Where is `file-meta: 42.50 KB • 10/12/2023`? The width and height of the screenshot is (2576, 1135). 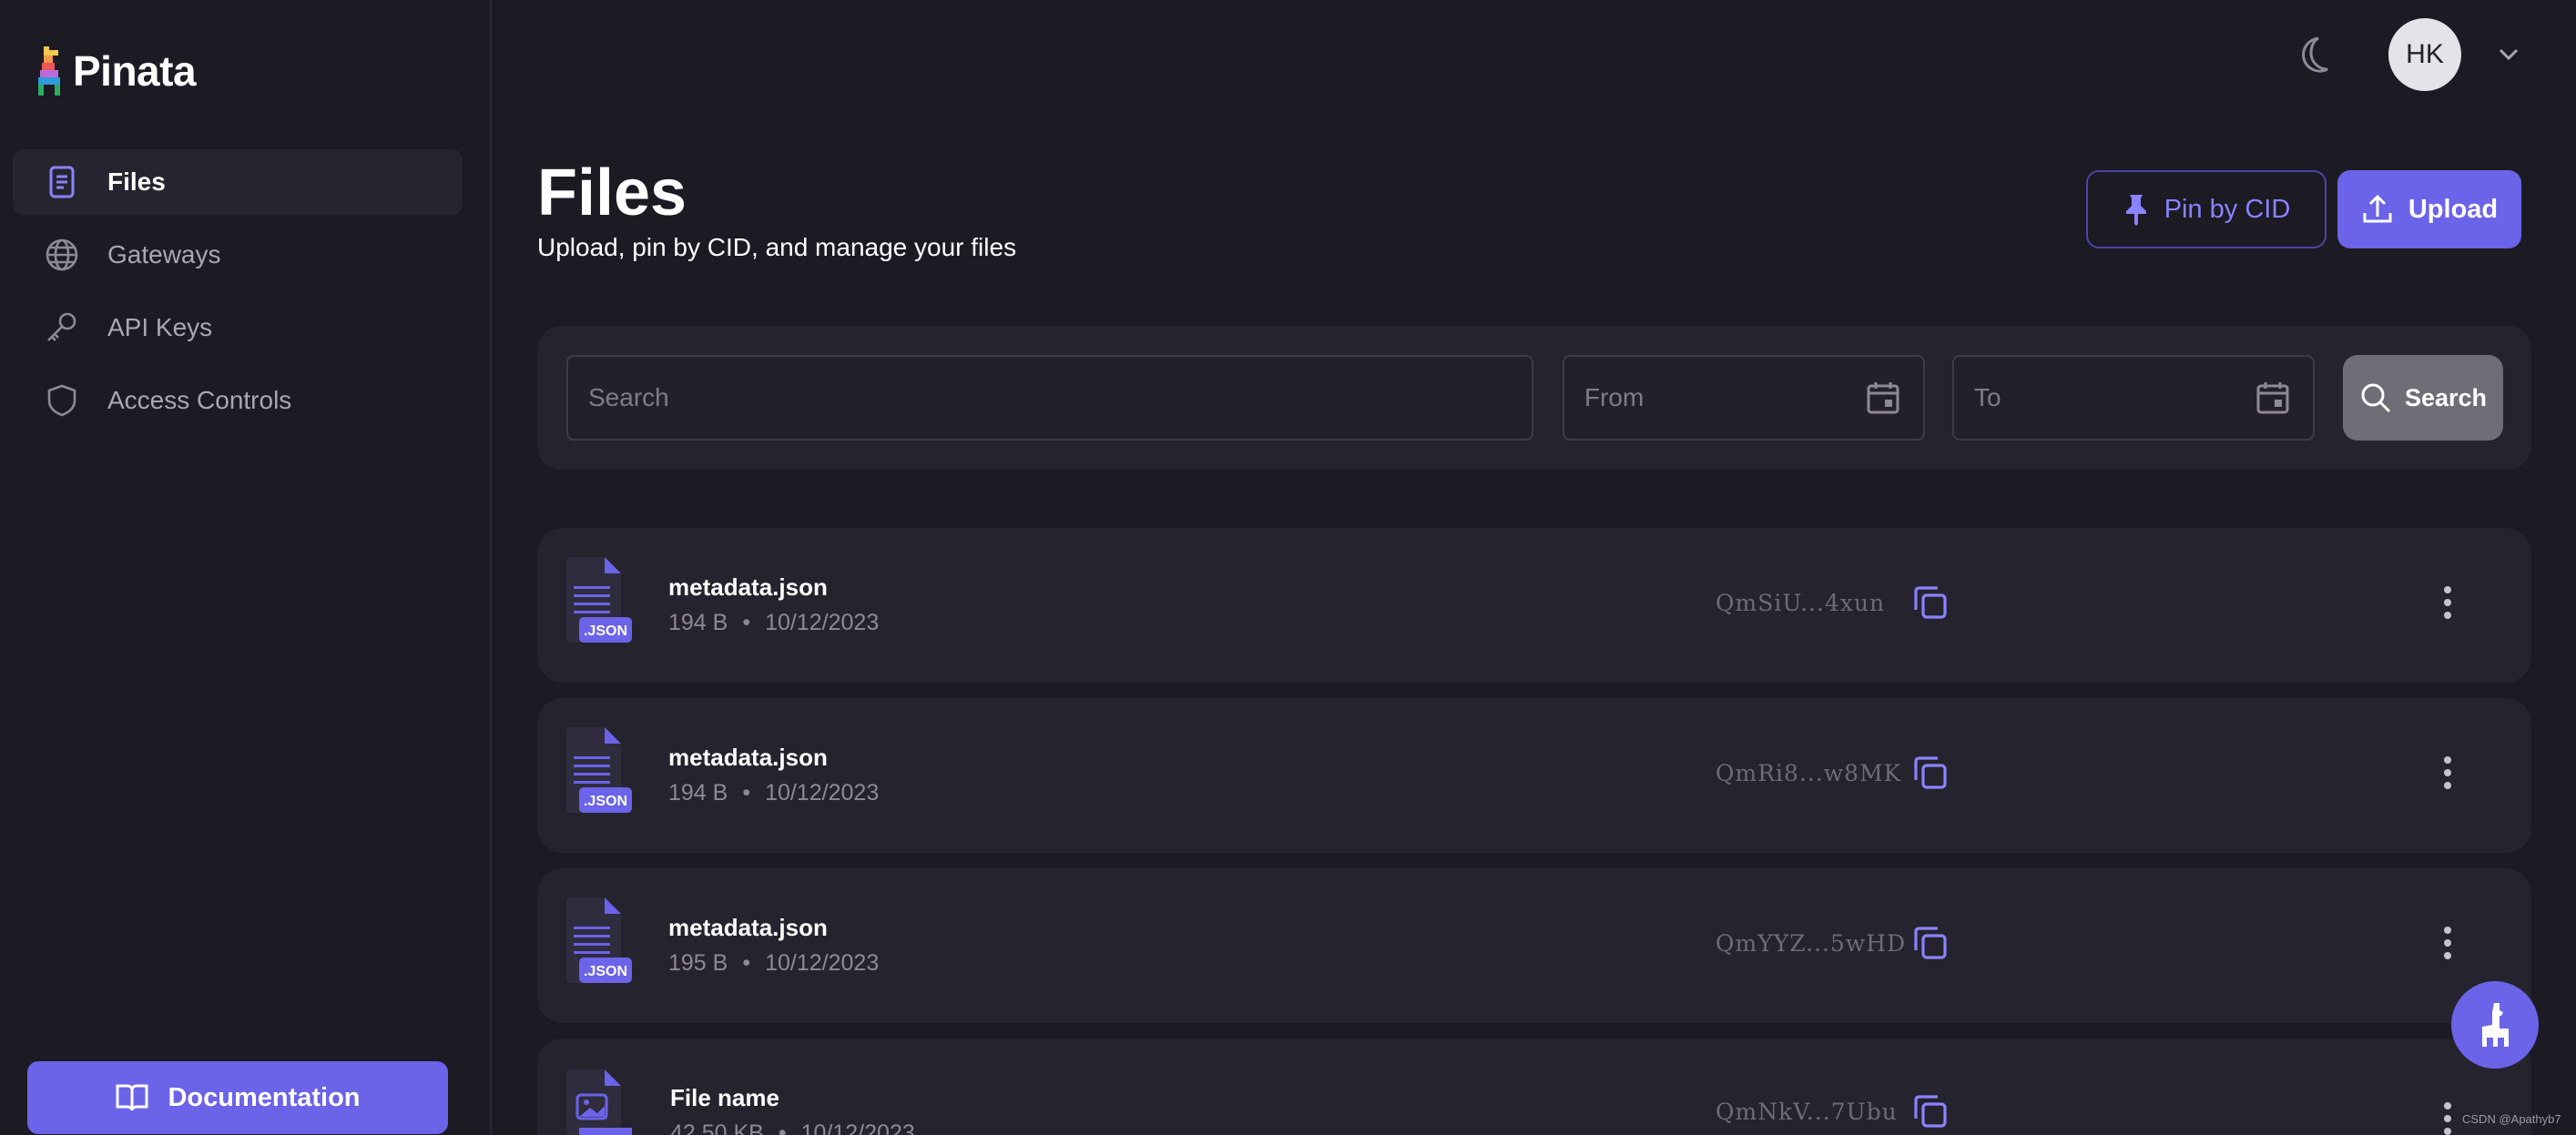
file-meta: 42.50 KB • 10/12/2023 is located at coordinates (793, 1128).